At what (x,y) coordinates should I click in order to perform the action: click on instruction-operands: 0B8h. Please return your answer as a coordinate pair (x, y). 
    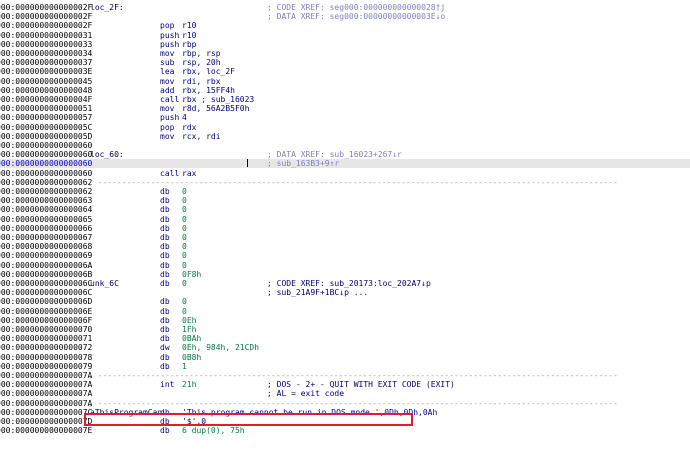
    Looking at the image, I should click on (191, 357).